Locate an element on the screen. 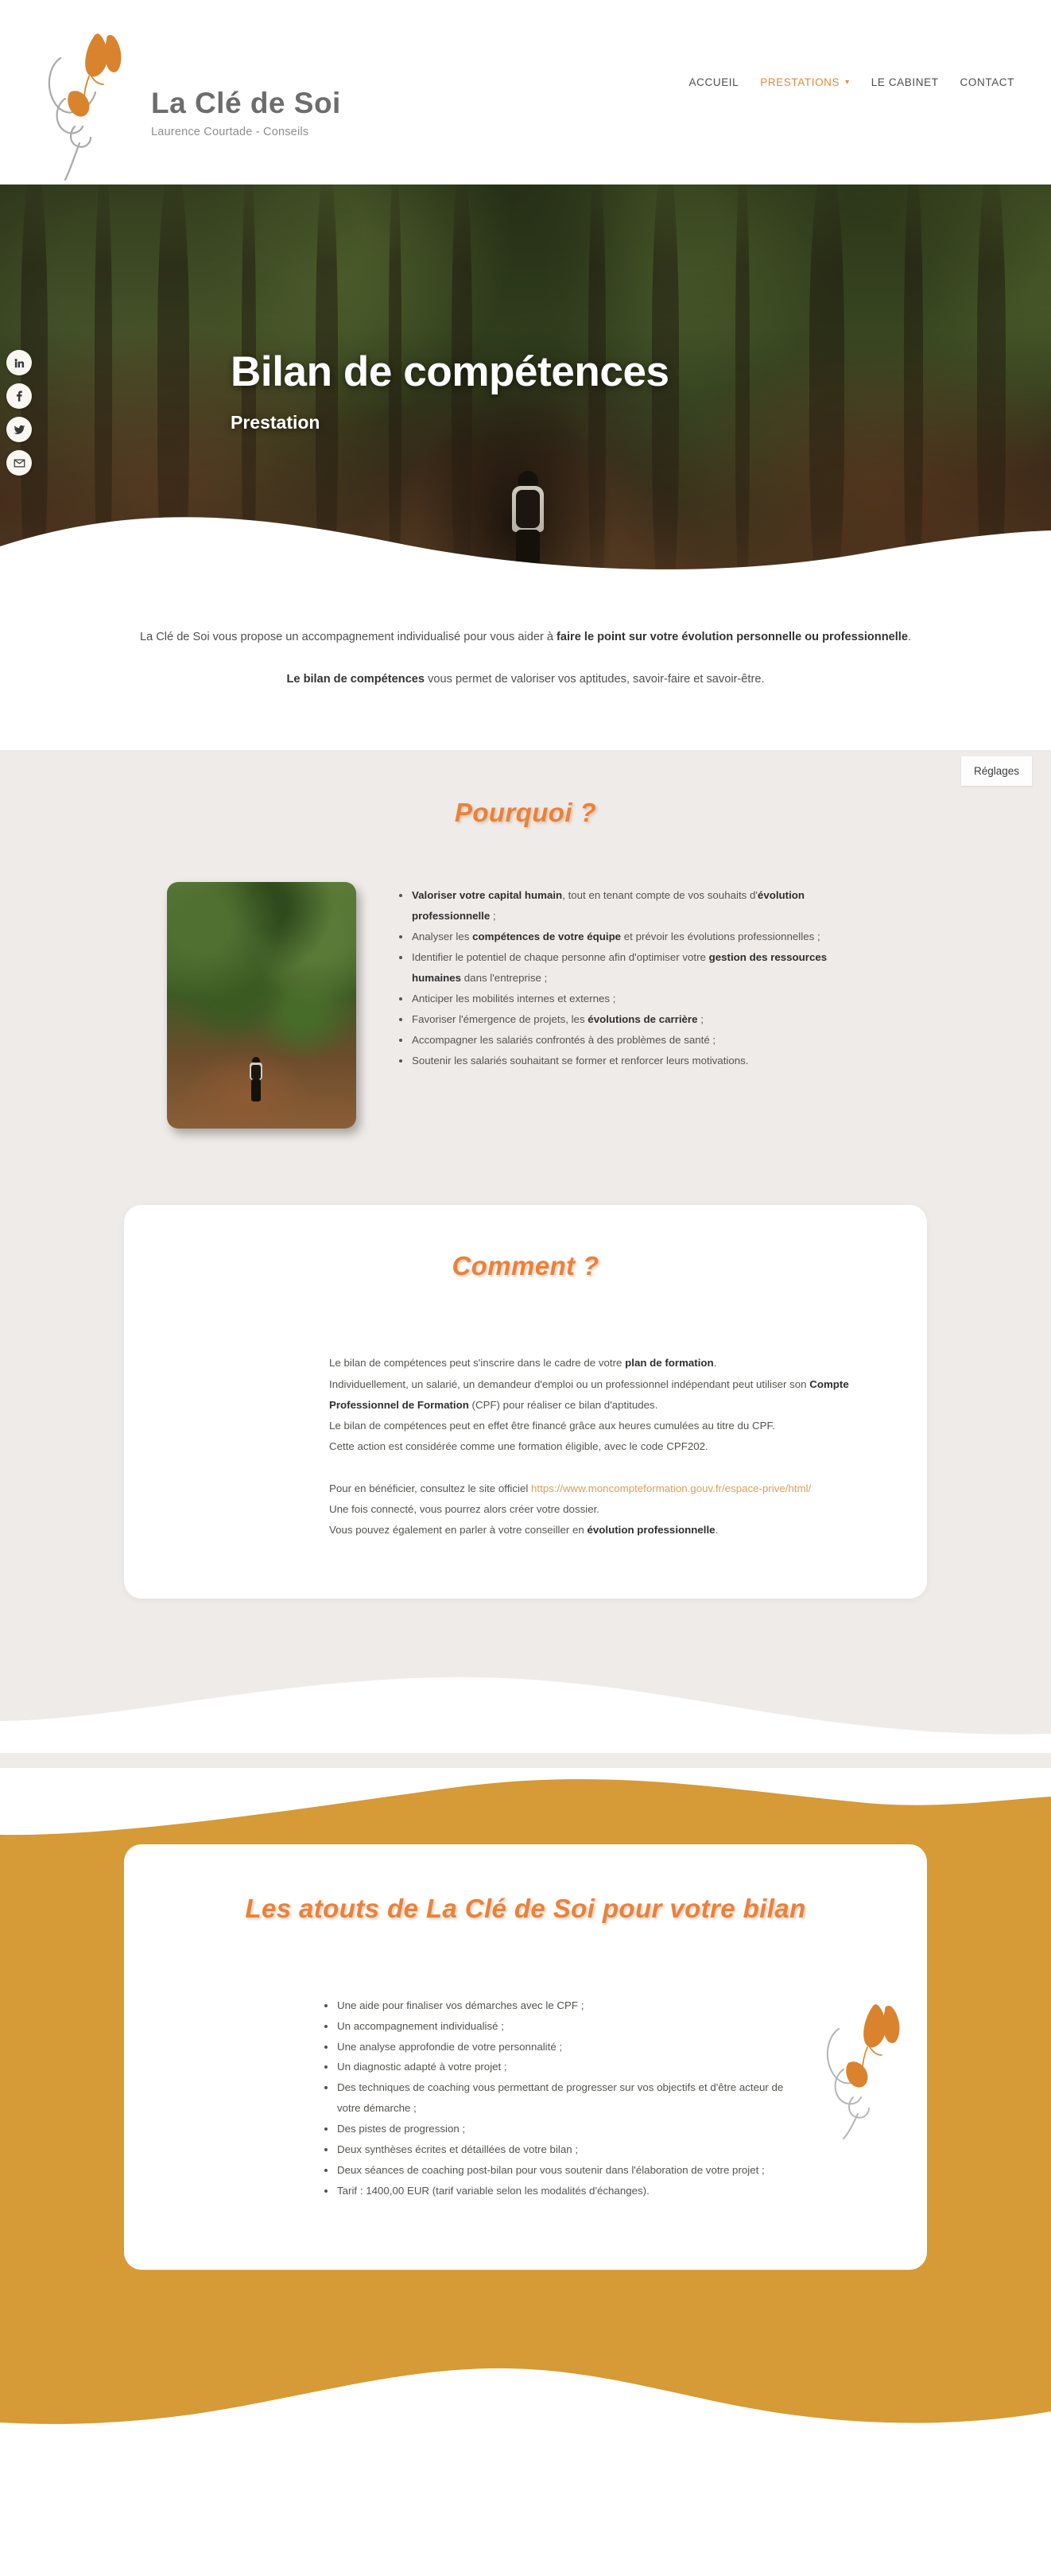  bullet-bold-tail: évolutions de carrière is located at coordinates (643, 1018).